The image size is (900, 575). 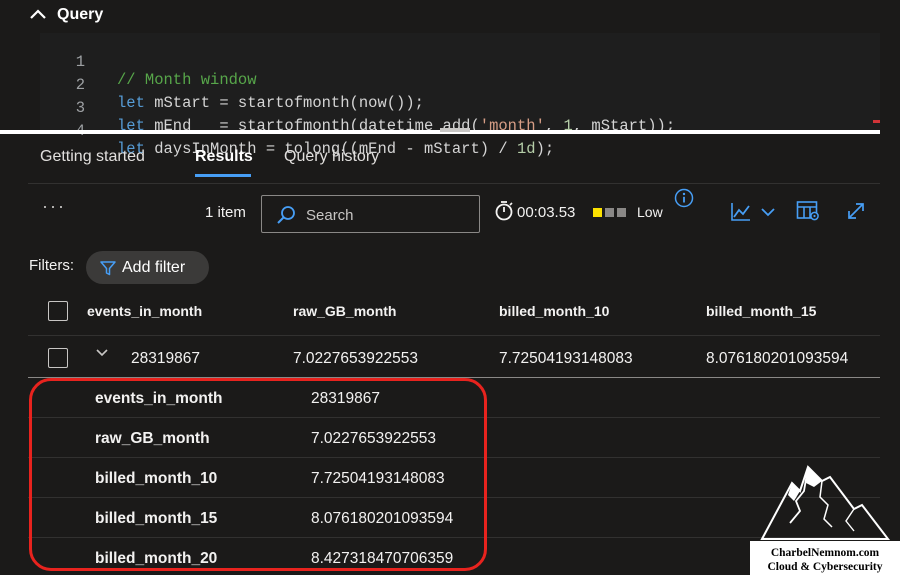 What do you see at coordinates (331, 157) in the screenshot?
I see `tab-query-history: Query history` at bounding box center [331, 157].